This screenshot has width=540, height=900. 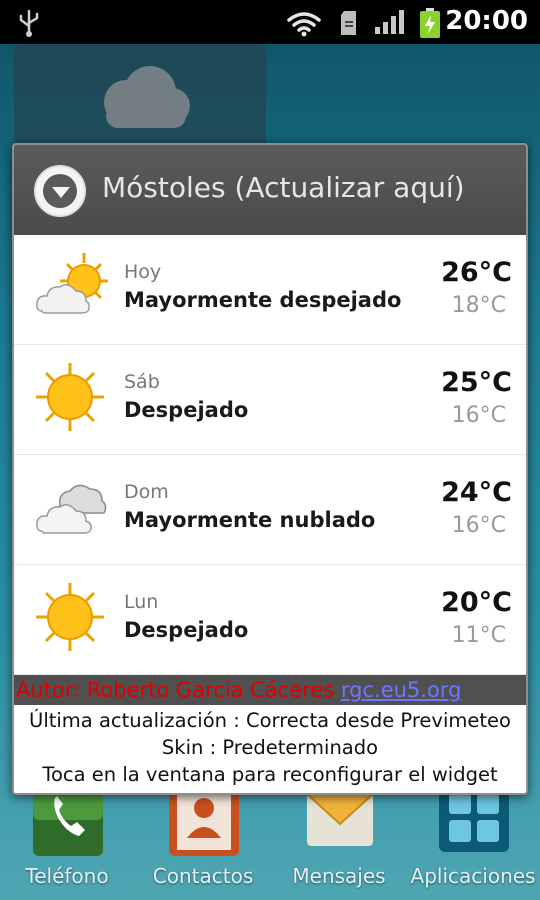 I want to click on wifi-icon, so click(x=304, y=24).